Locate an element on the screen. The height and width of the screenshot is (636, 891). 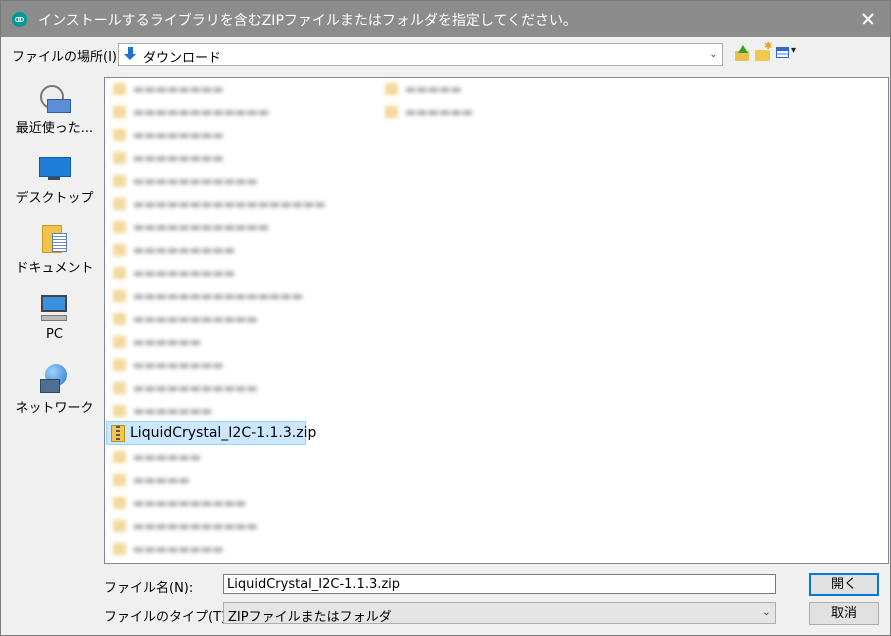
open-button: 開く is located at coordinates (844, 584).